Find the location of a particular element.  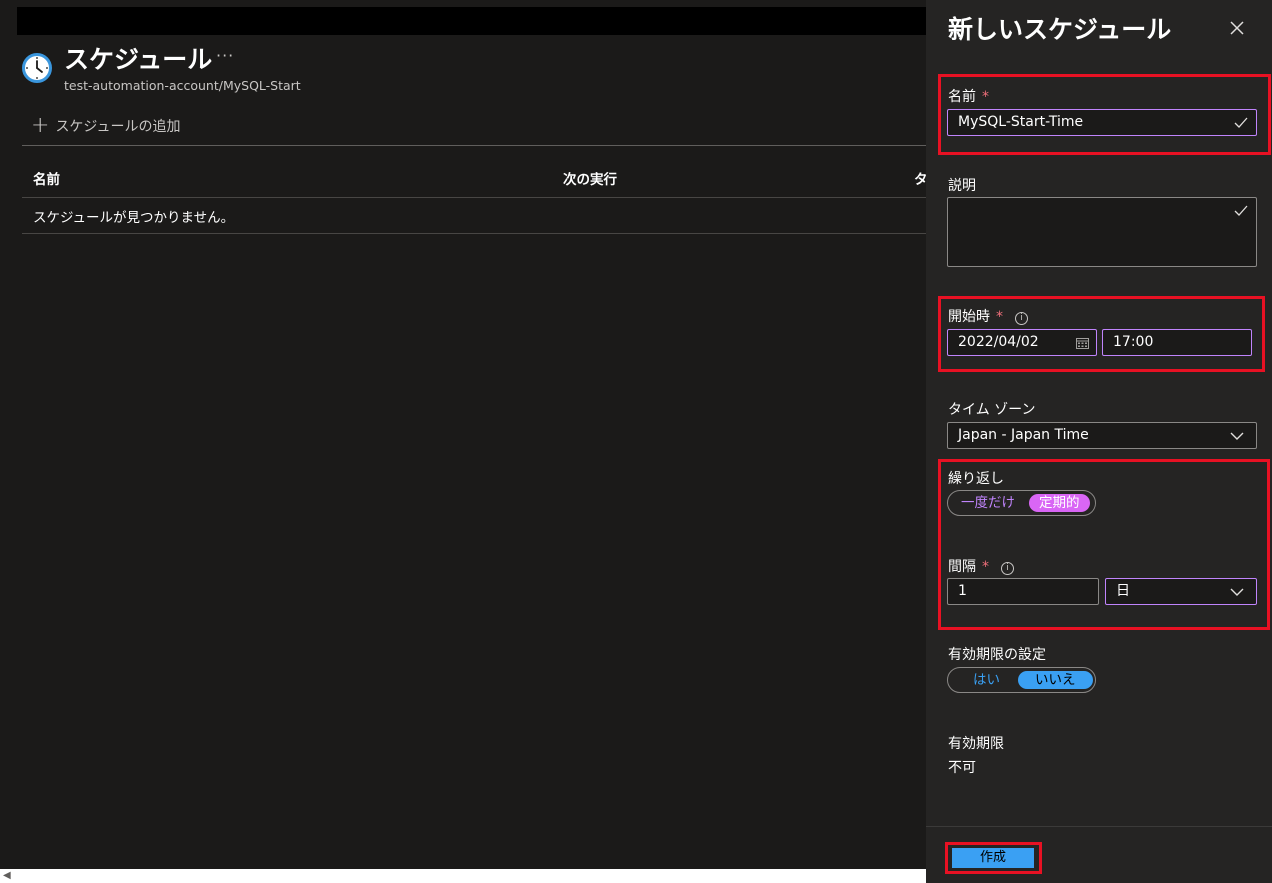

recurrence-option-recurring: 定期的 is located at coordinates (1059, 503).